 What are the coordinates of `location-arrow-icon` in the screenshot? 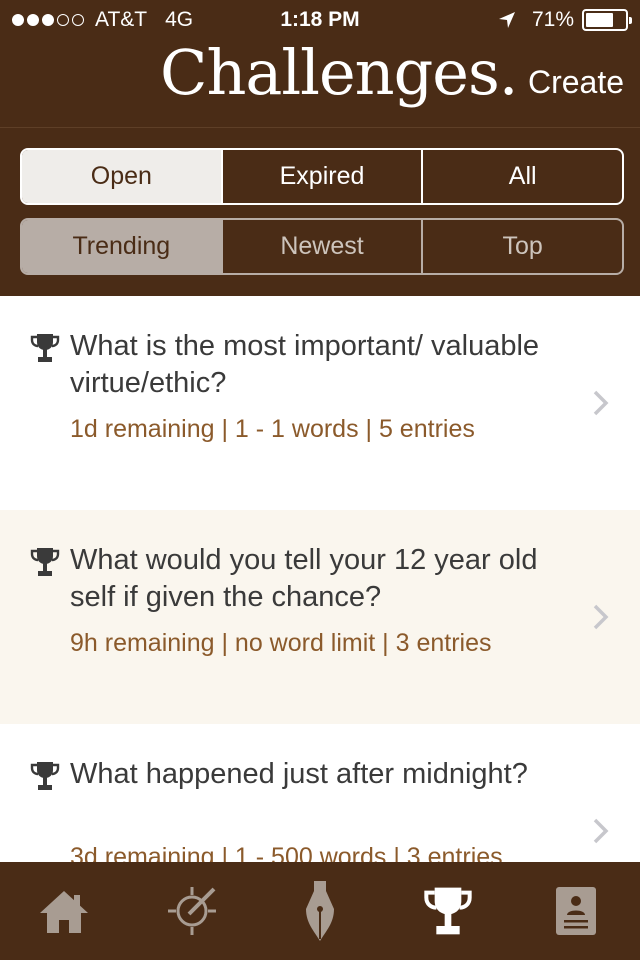 It's located at (506, 20).